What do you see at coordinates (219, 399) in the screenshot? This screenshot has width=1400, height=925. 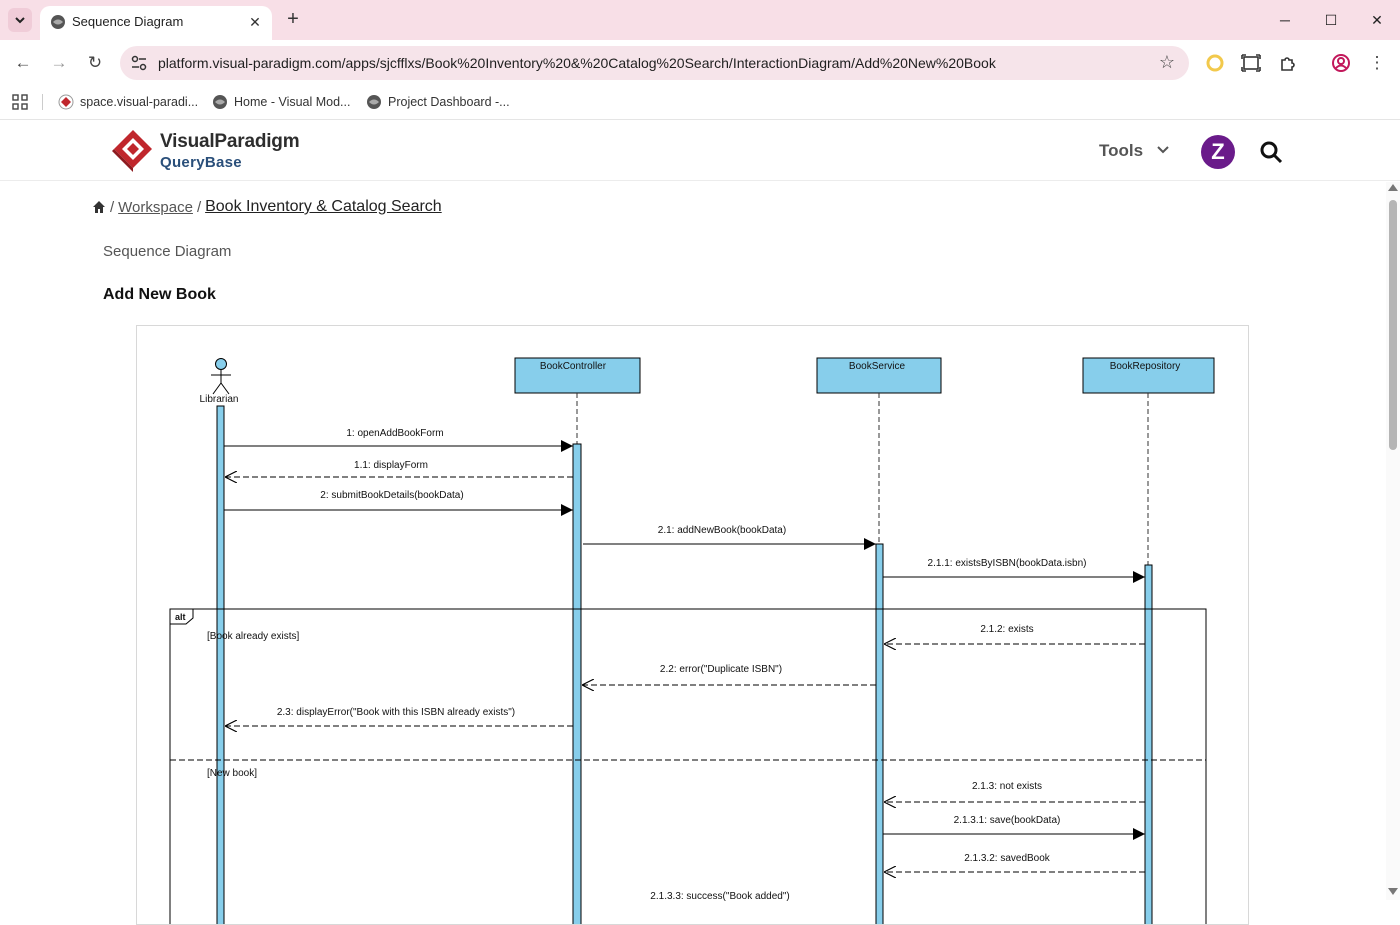 I see `actor-label: Librarian` at bounding box center [219, 399].